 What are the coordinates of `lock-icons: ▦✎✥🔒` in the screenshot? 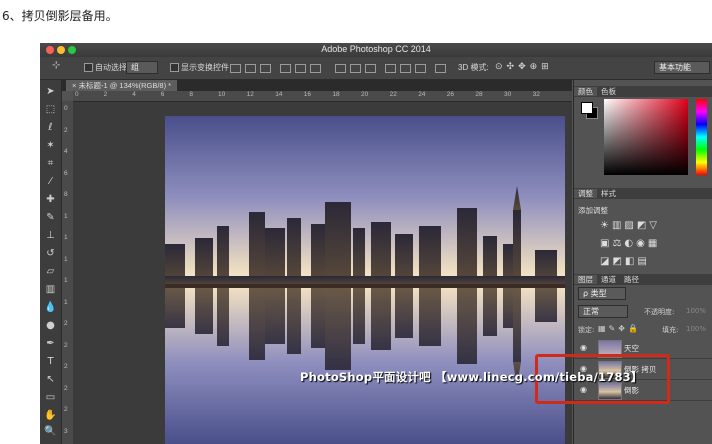 It's located at (619, 328).